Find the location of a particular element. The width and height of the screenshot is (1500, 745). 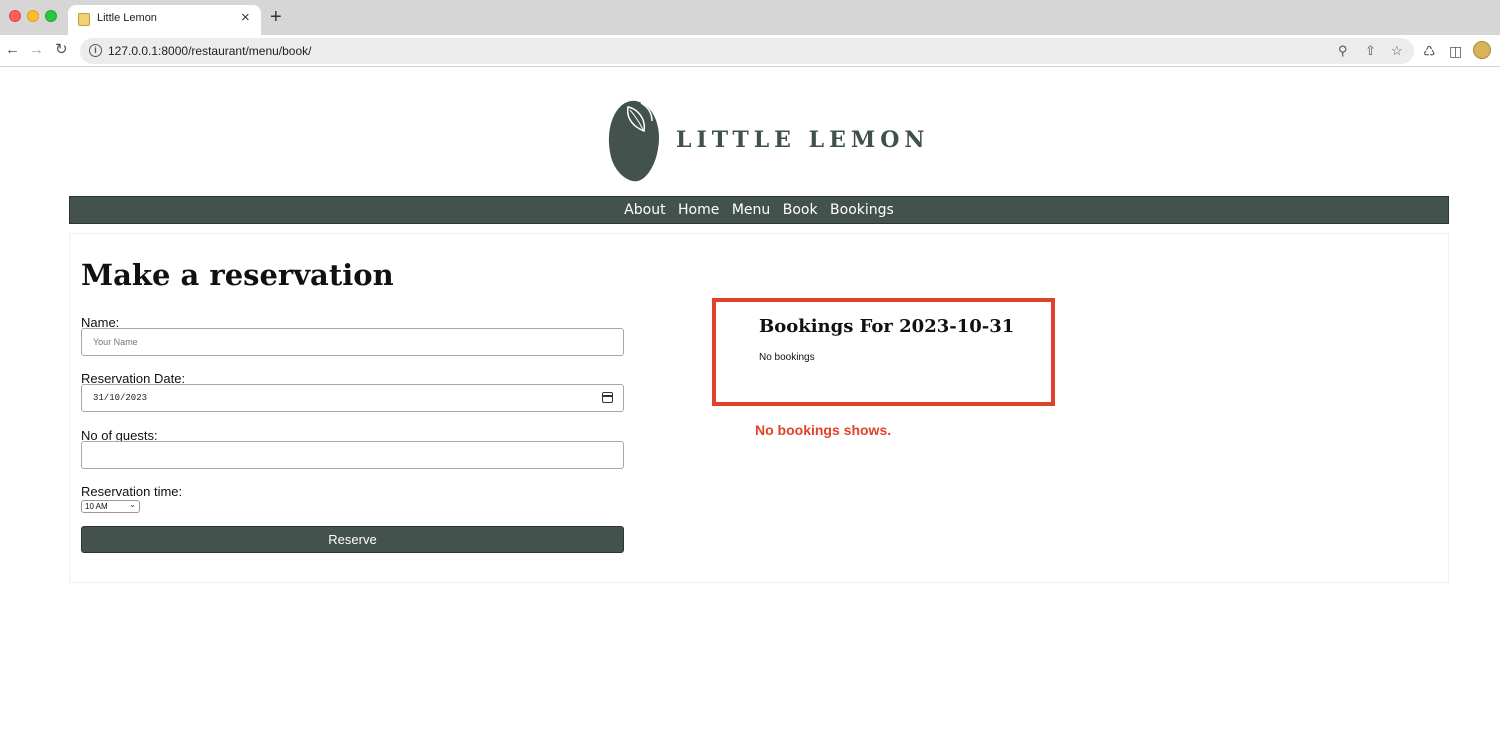

name-input: Your Name is located at coordinates (352, 342).